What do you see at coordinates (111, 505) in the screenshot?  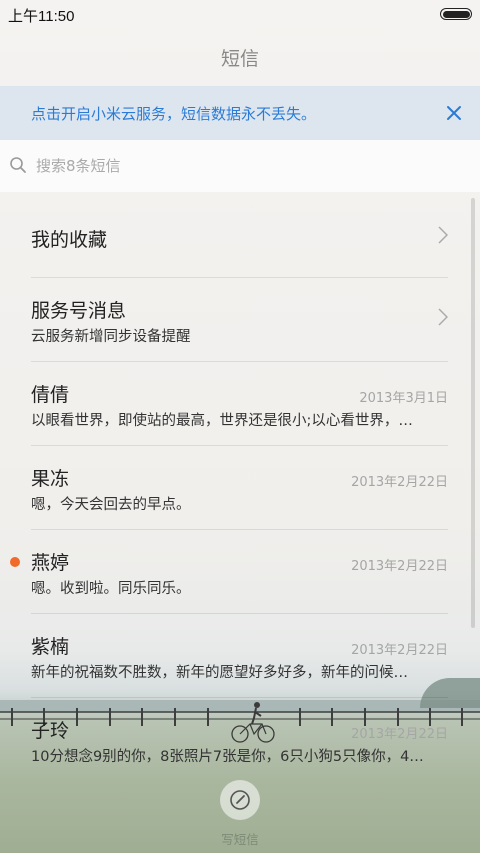 I see `conversation-snippet: 嗯，今天会回去的早点。` at bounding box center [111, 505].